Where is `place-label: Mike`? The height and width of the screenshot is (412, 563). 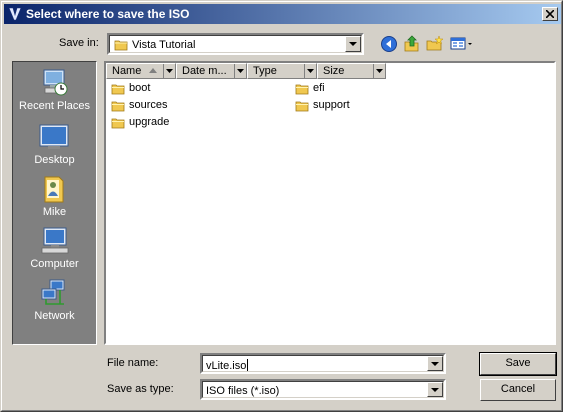 place-label: Mike is located at coordinates (54, 212).